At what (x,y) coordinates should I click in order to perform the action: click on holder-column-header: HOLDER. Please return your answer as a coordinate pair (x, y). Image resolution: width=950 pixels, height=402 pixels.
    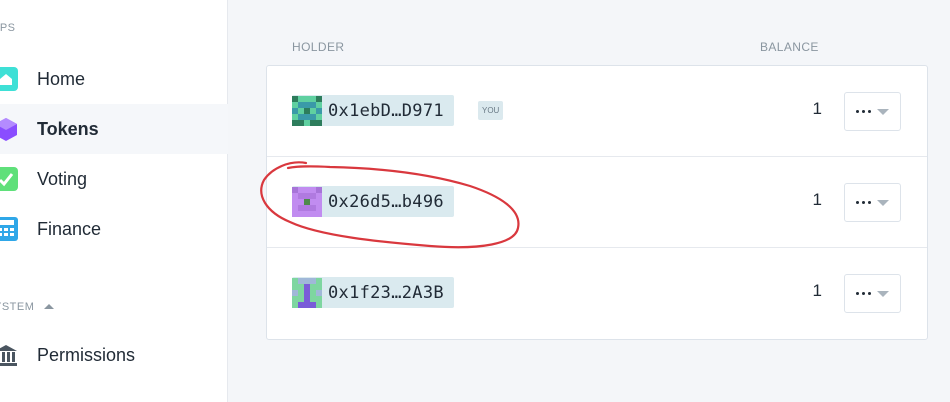
    Looking at the image, I should click on (318, 47).